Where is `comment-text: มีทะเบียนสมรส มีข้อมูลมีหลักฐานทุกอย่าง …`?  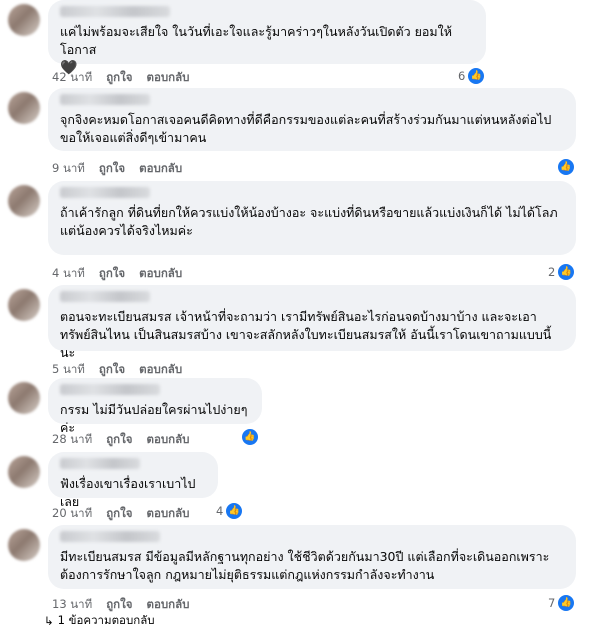 comment-text: มีทะเบียนสมรส มีข้อมูลมีหลักฐานทุกอย่าง … is located at coordinates (305, 565).